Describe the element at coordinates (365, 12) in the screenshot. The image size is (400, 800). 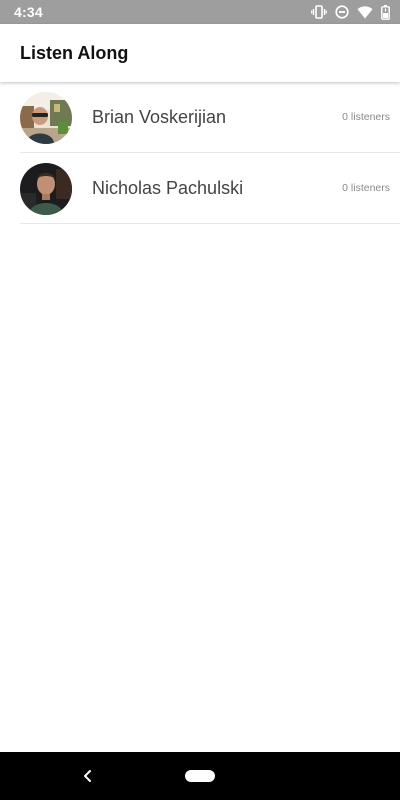
I see `wifi-icon` at that location.